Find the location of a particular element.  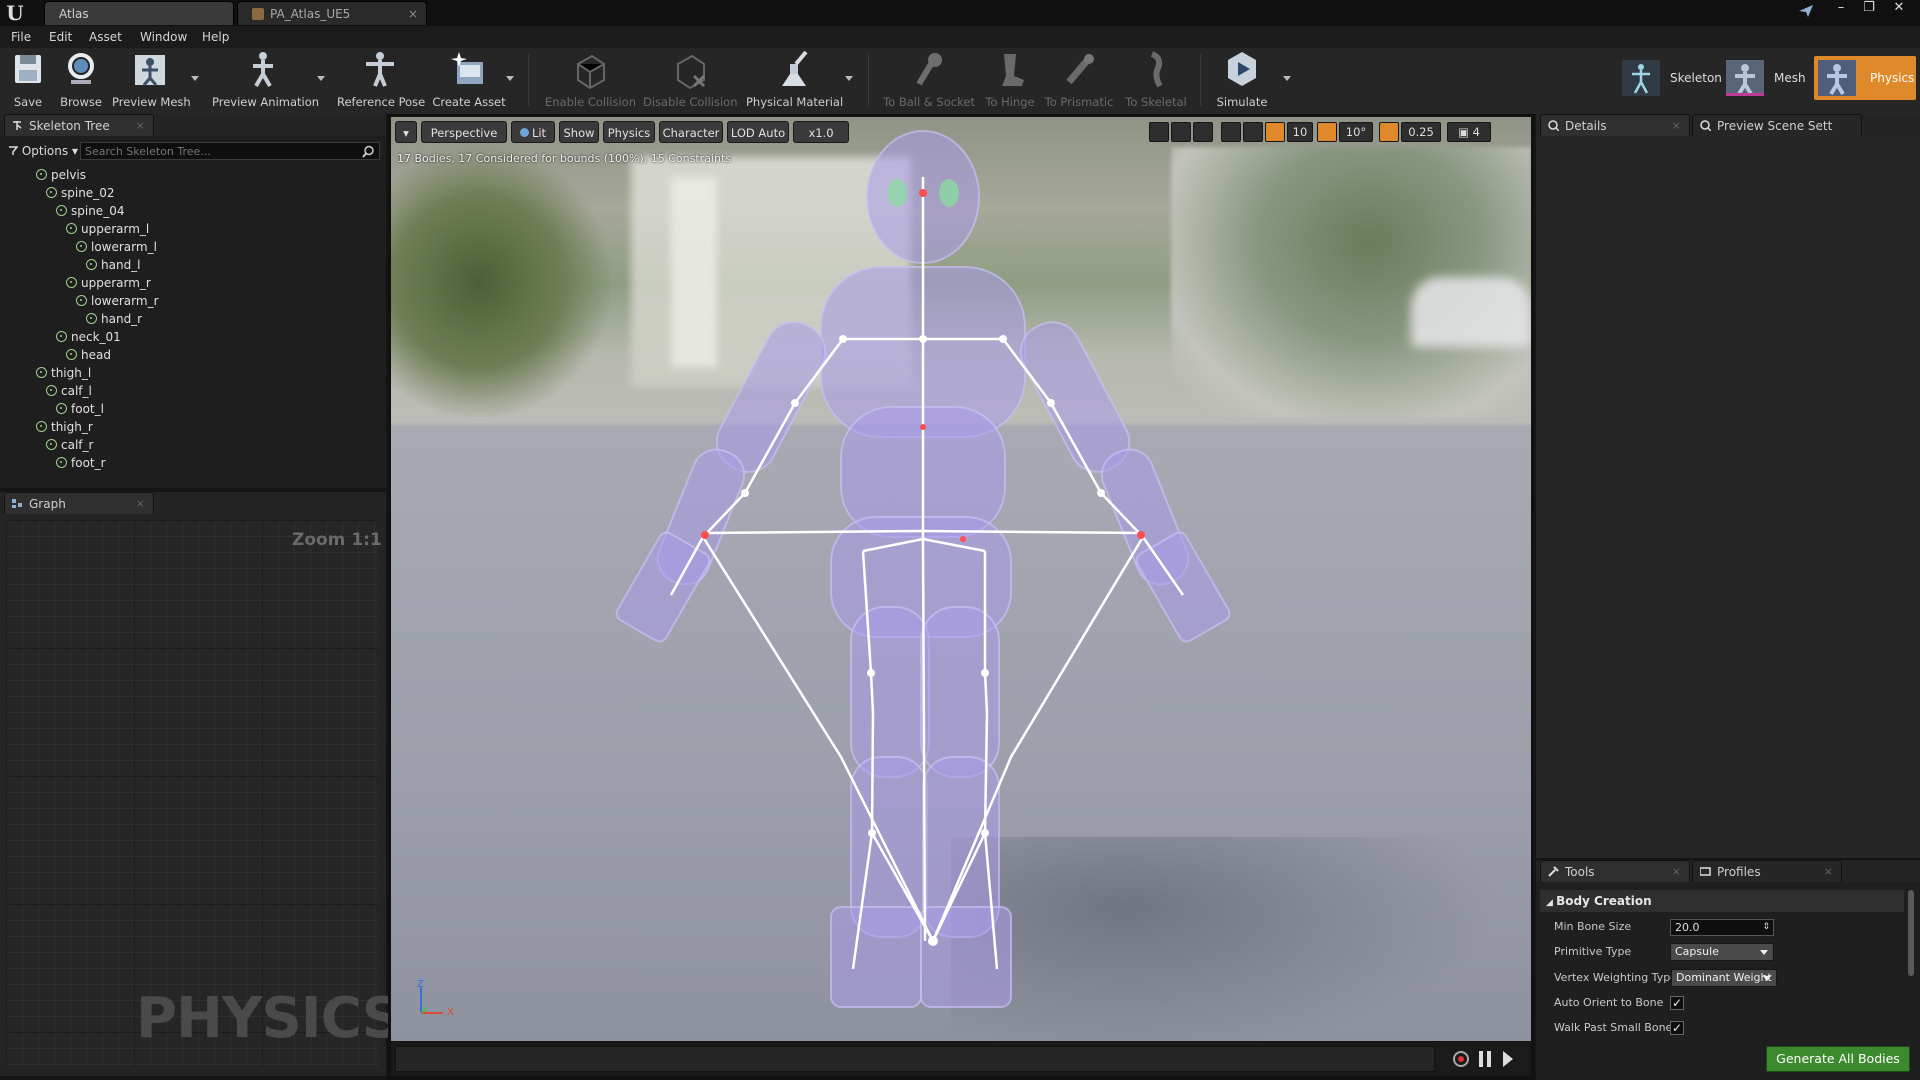

bone-row: lowerarm_r is located at coordinates (193, 301).